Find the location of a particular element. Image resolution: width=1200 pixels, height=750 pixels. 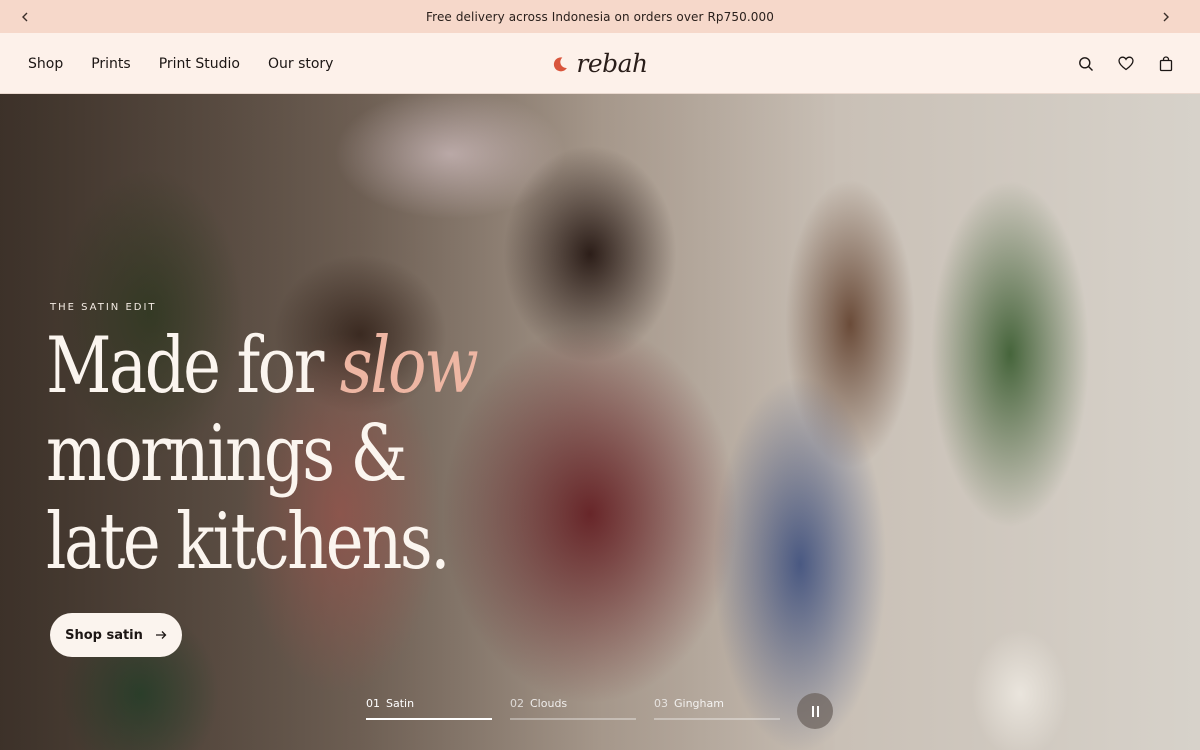

header-actions is located at coordinates (1126, 63).